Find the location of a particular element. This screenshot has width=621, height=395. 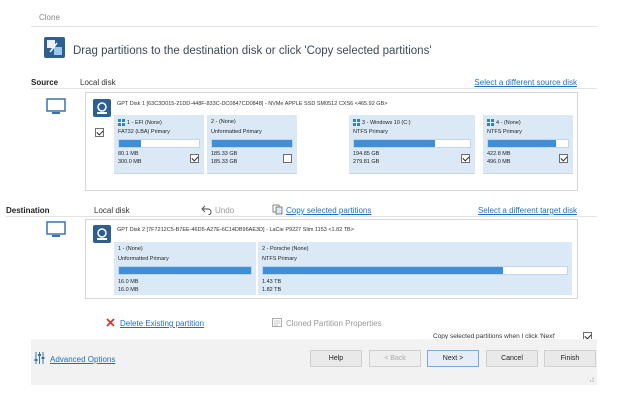

partition-total-size: 279.81 GB is located at coordinates (366, 161).